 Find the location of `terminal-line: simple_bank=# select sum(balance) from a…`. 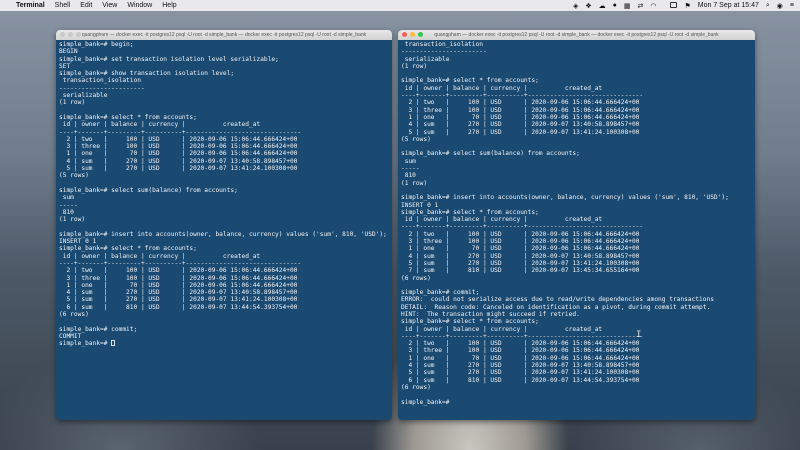

terminal-line: simple_bank=# select sum(balance) from a… is located at coordinates (490, 154).